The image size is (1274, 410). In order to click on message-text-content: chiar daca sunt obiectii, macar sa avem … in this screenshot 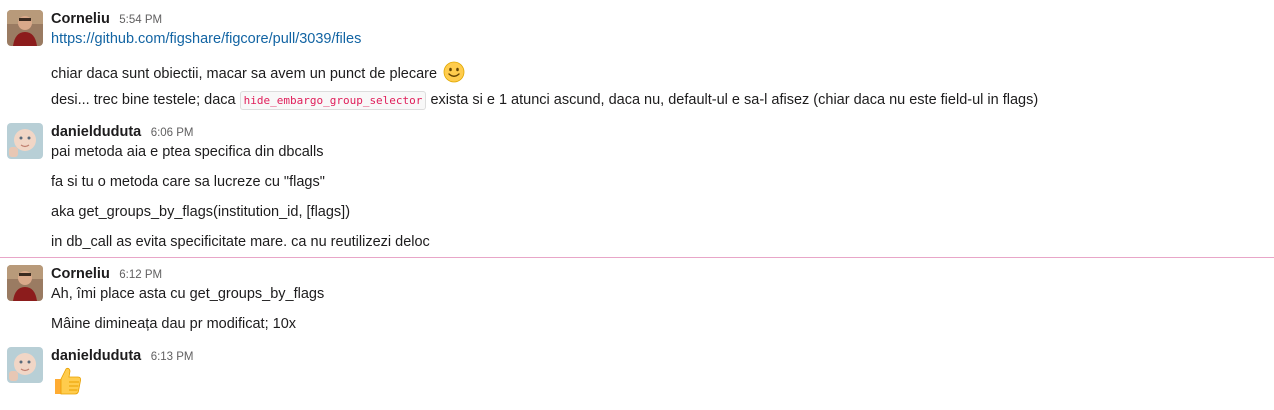, I will do `click(244, 73)`.